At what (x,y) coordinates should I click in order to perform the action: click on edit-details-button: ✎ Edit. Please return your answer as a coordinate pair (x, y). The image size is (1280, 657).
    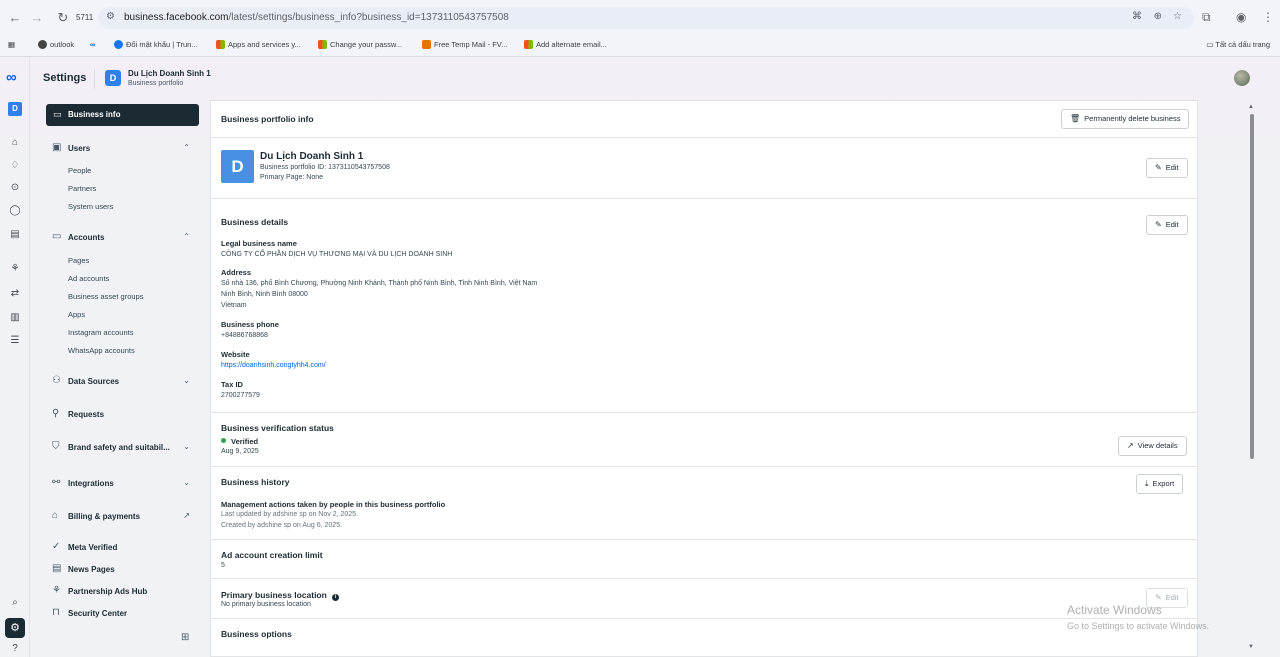
    Looking at the image, I should click on (1167, 225).